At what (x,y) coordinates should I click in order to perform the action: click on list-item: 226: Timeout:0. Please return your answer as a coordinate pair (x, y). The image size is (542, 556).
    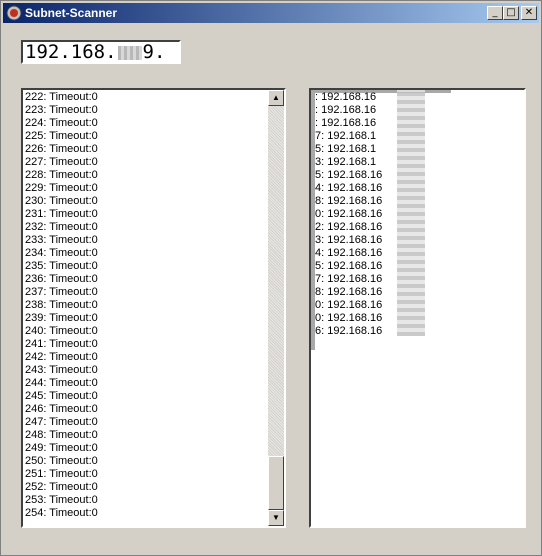
    Looking at the image, I should click on (61, 149).